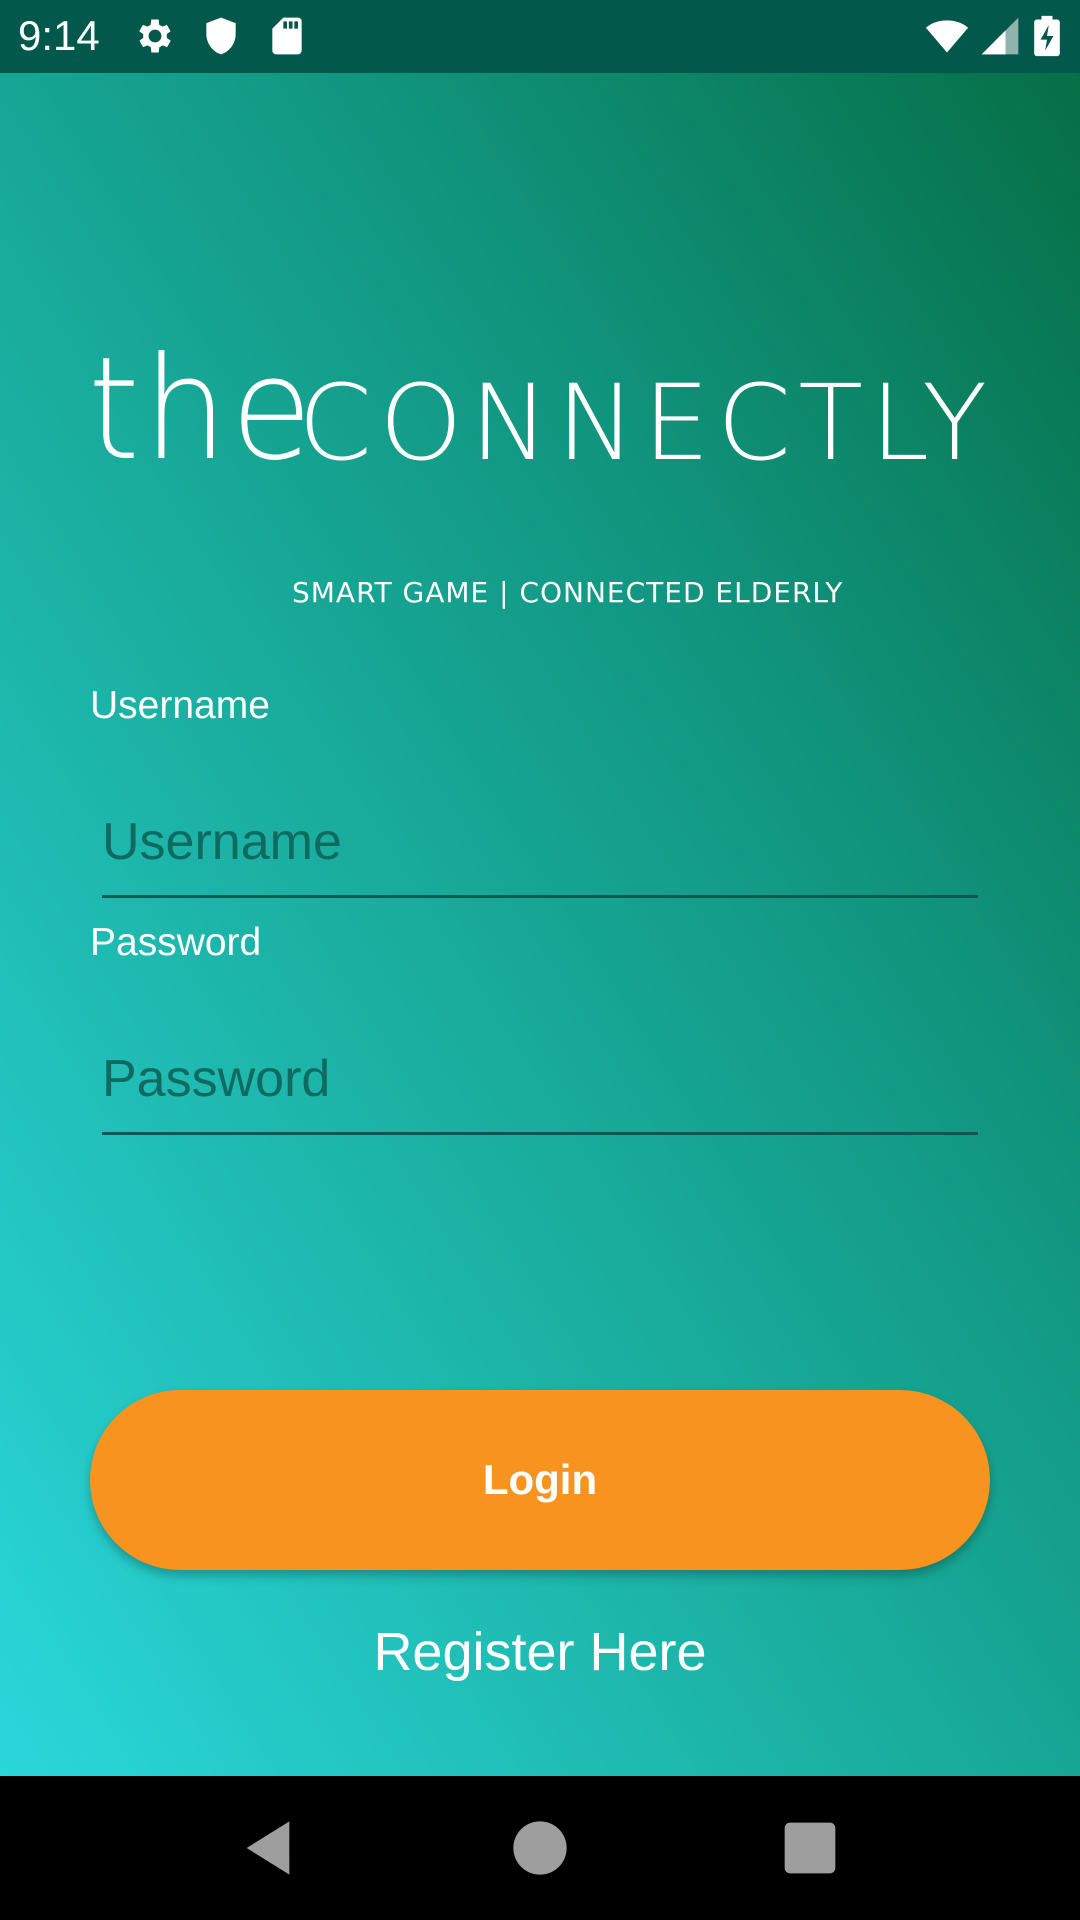 The height and width of the screenshot is (1920, 1080). What do you see at coordinates (947, 36) in the screenshot?
I see `wifi-icon` at bounding box center [947, 36].